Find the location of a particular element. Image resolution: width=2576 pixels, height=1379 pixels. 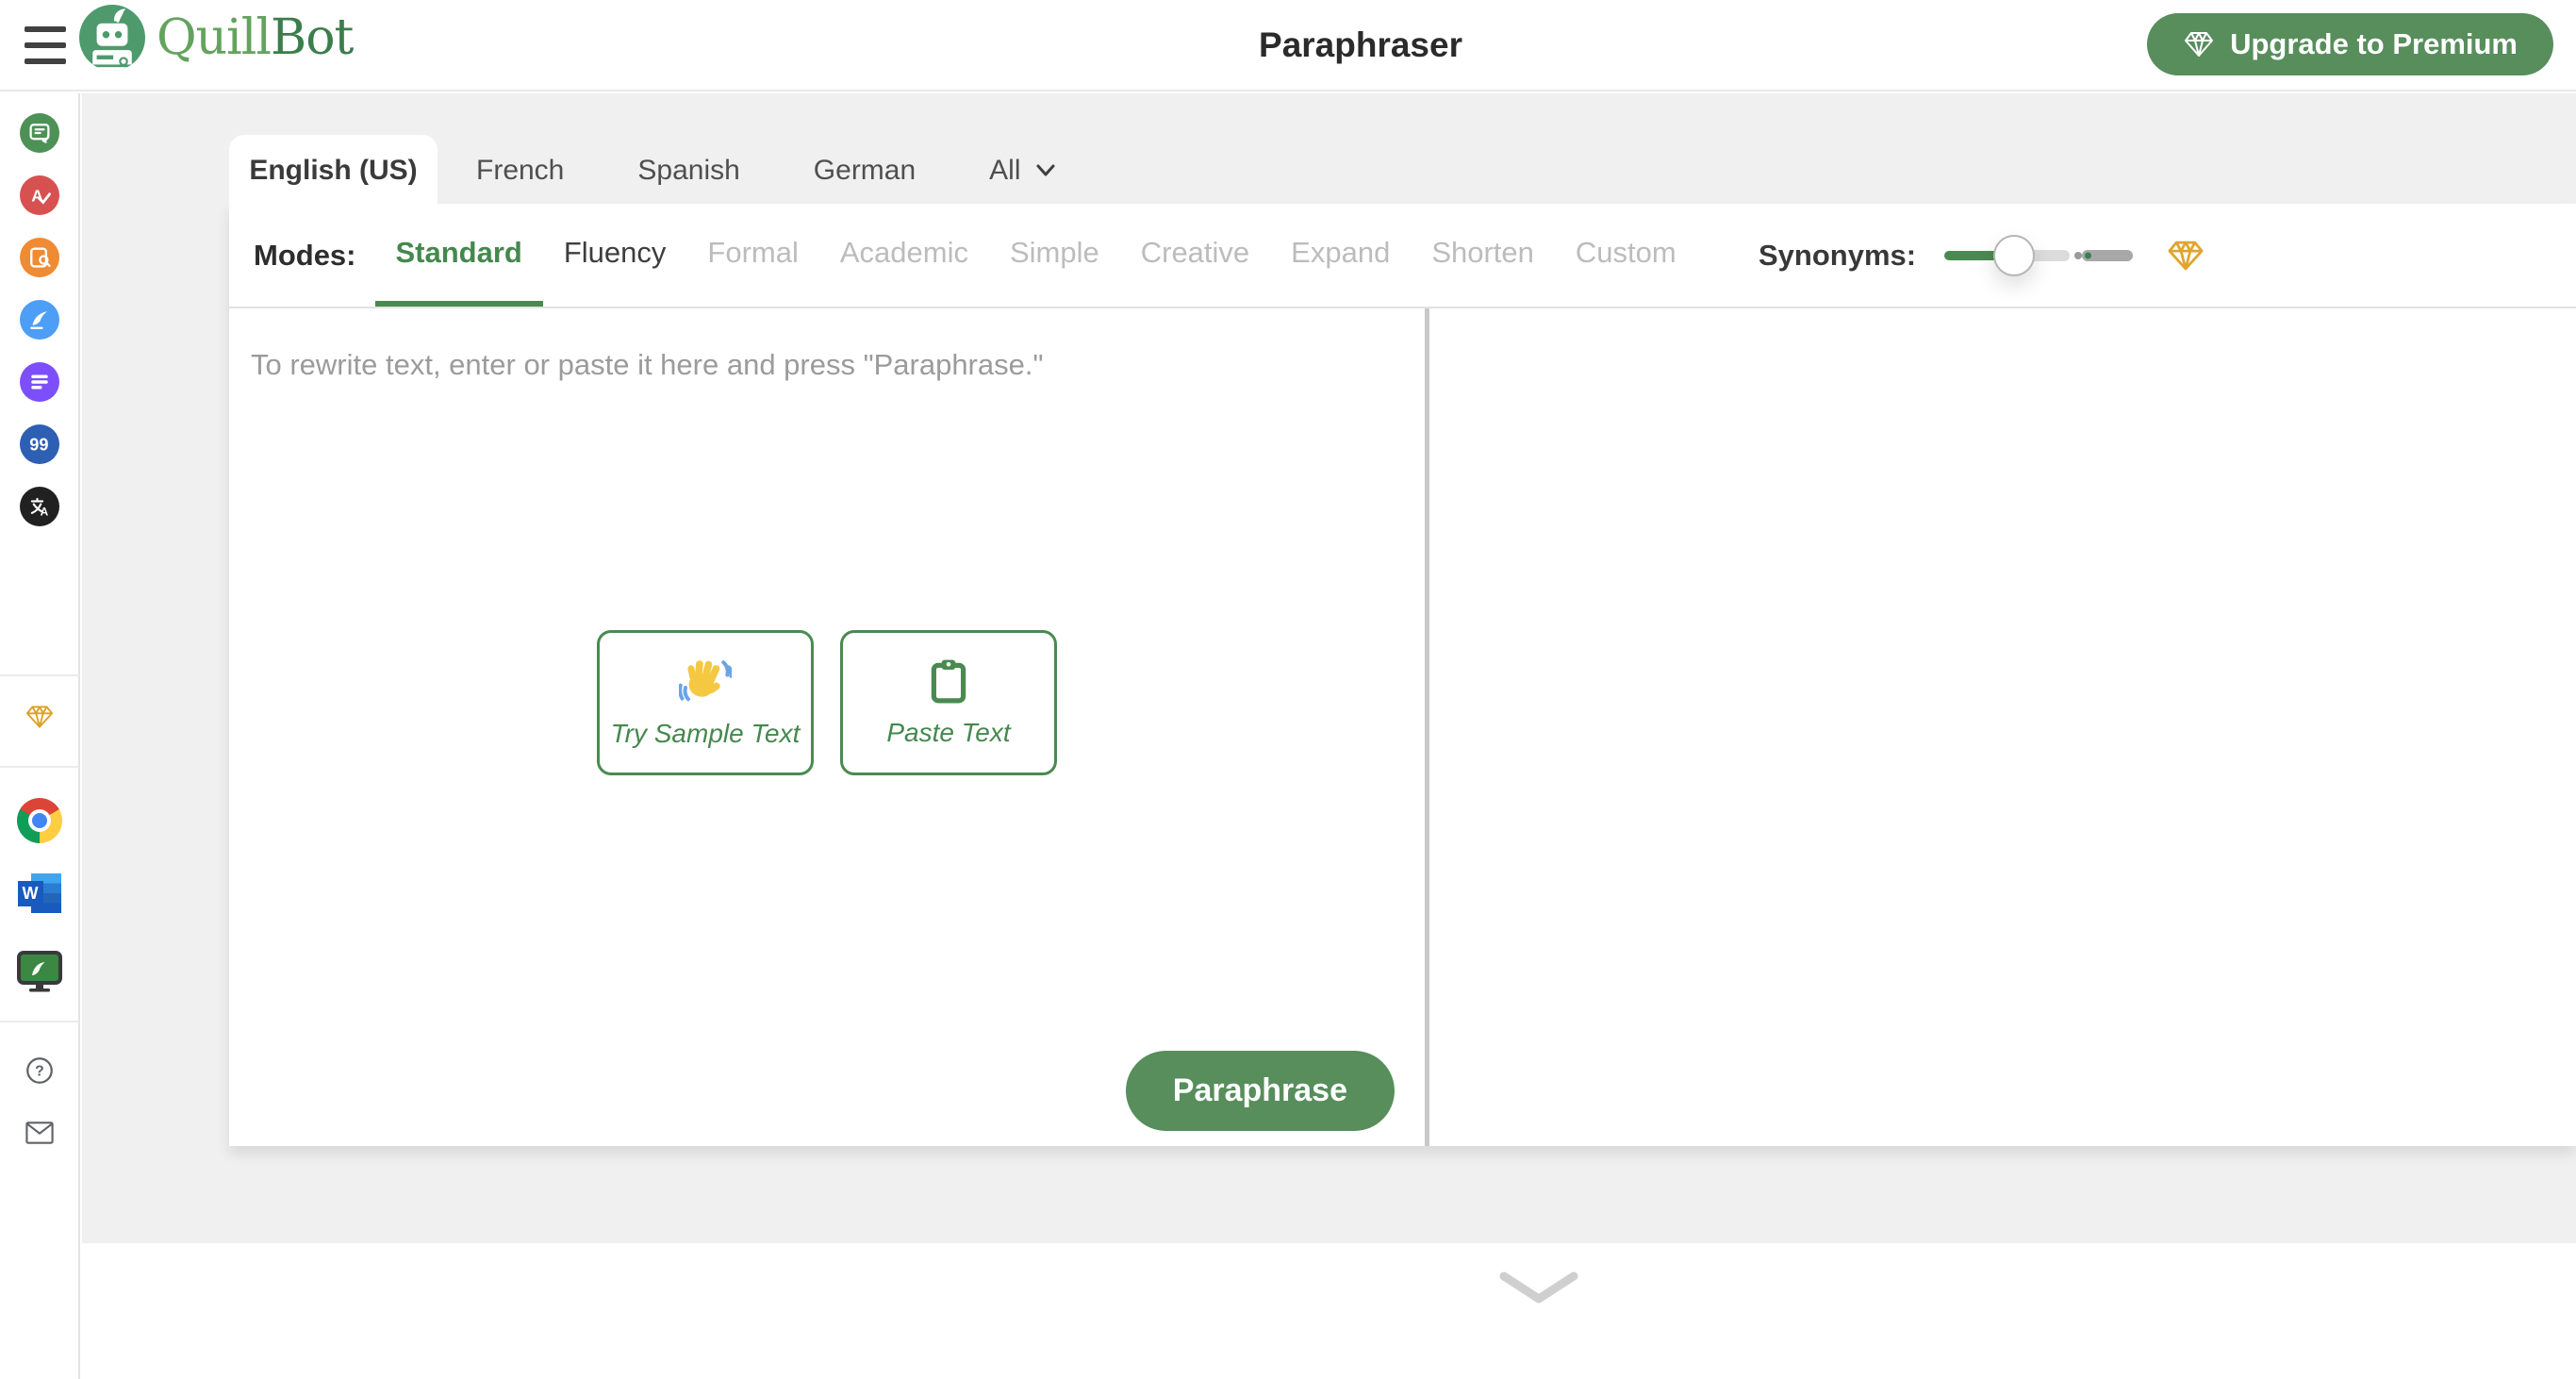

grammar-check-icon: A is located at coordinates (41, 195).